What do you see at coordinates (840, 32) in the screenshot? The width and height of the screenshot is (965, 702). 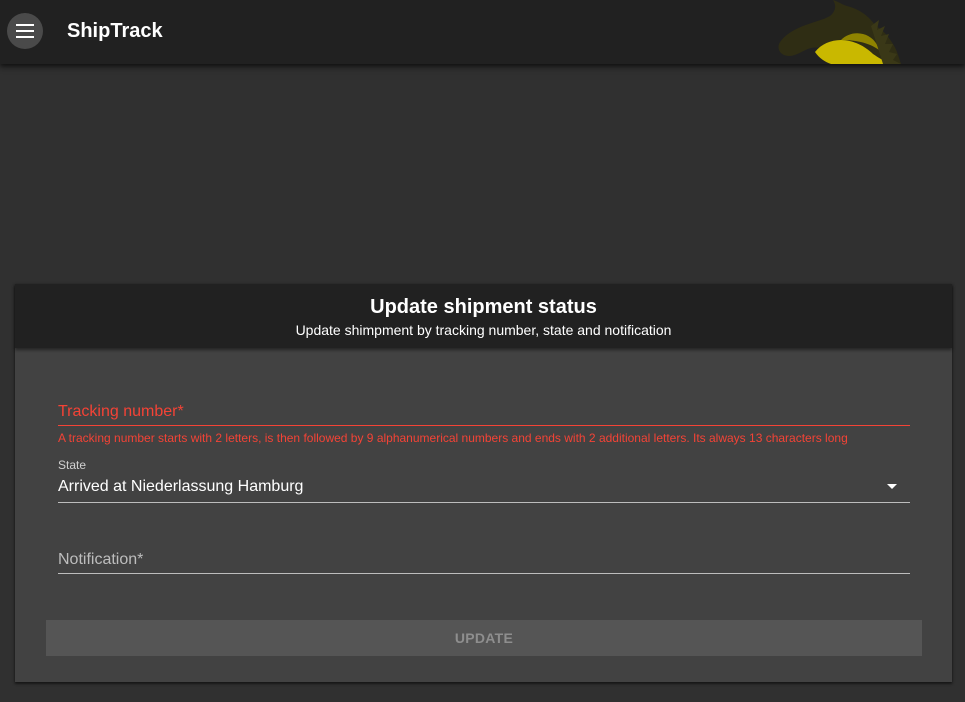 I see `horse-head-logo` at bounding box center [840, 32].